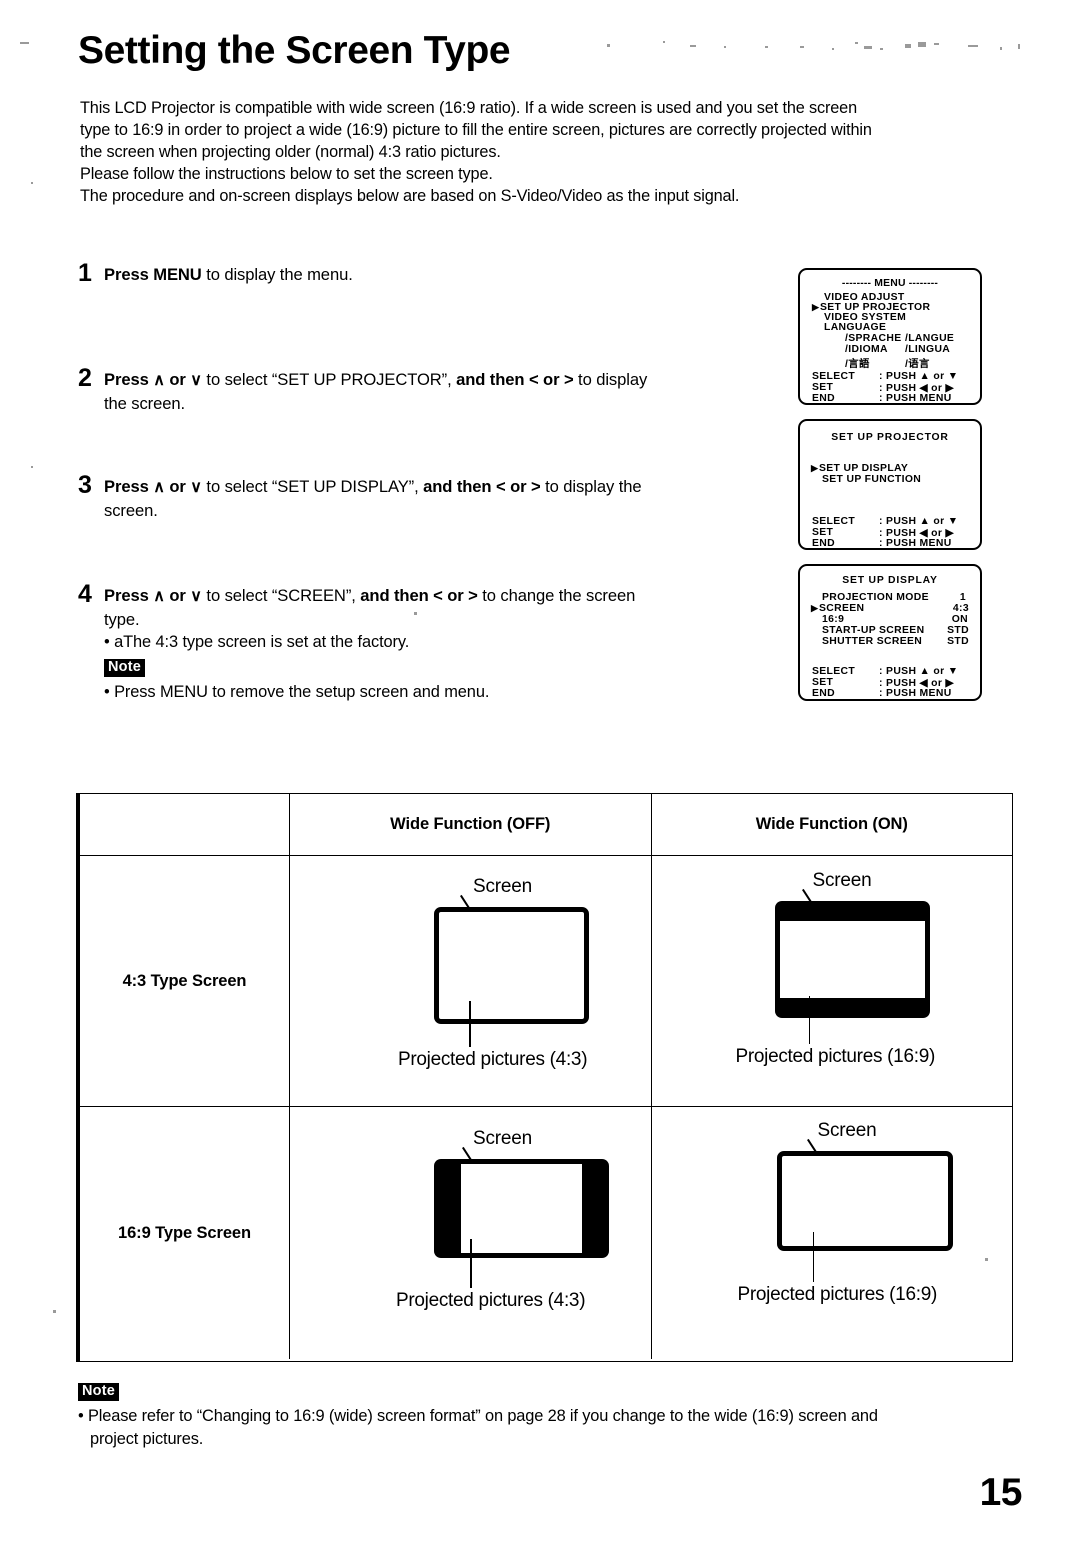 This screenshot has height=1541, width=1080. I want to click on step-4-mid: to select “SCREEN”,, so click(281, 595).